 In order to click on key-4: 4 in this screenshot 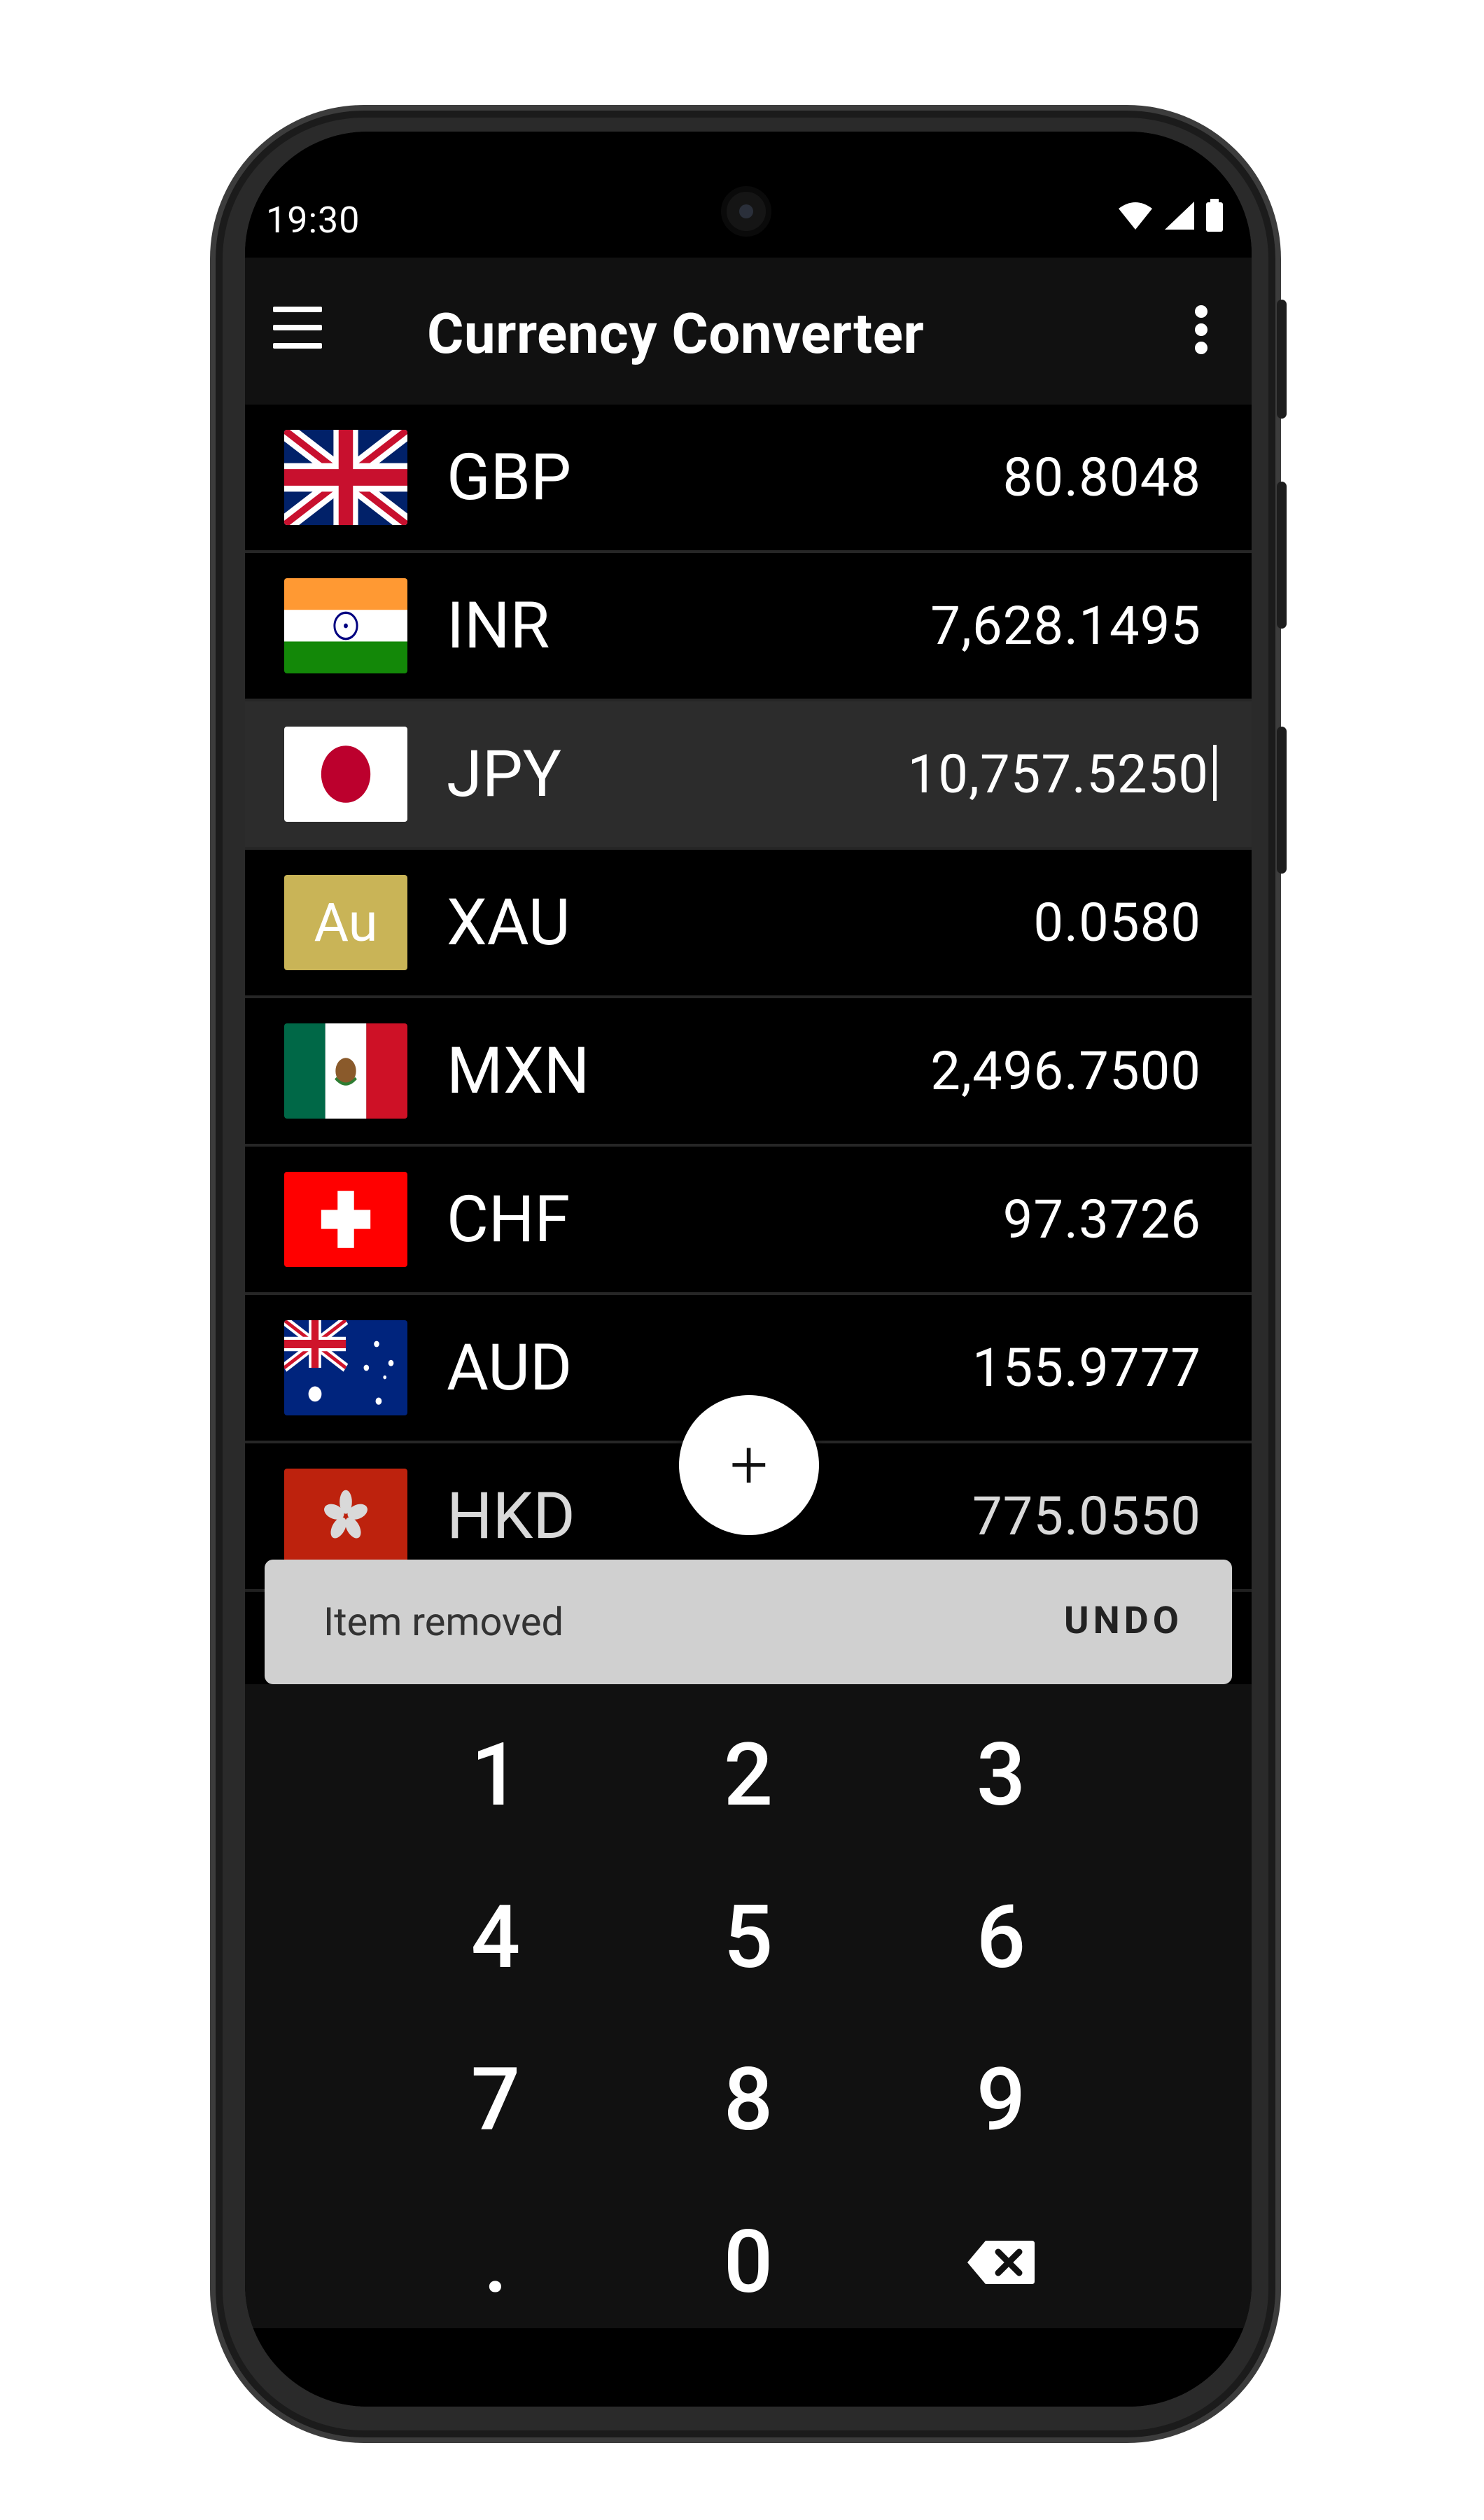, I will do `click(496, 1938)`.